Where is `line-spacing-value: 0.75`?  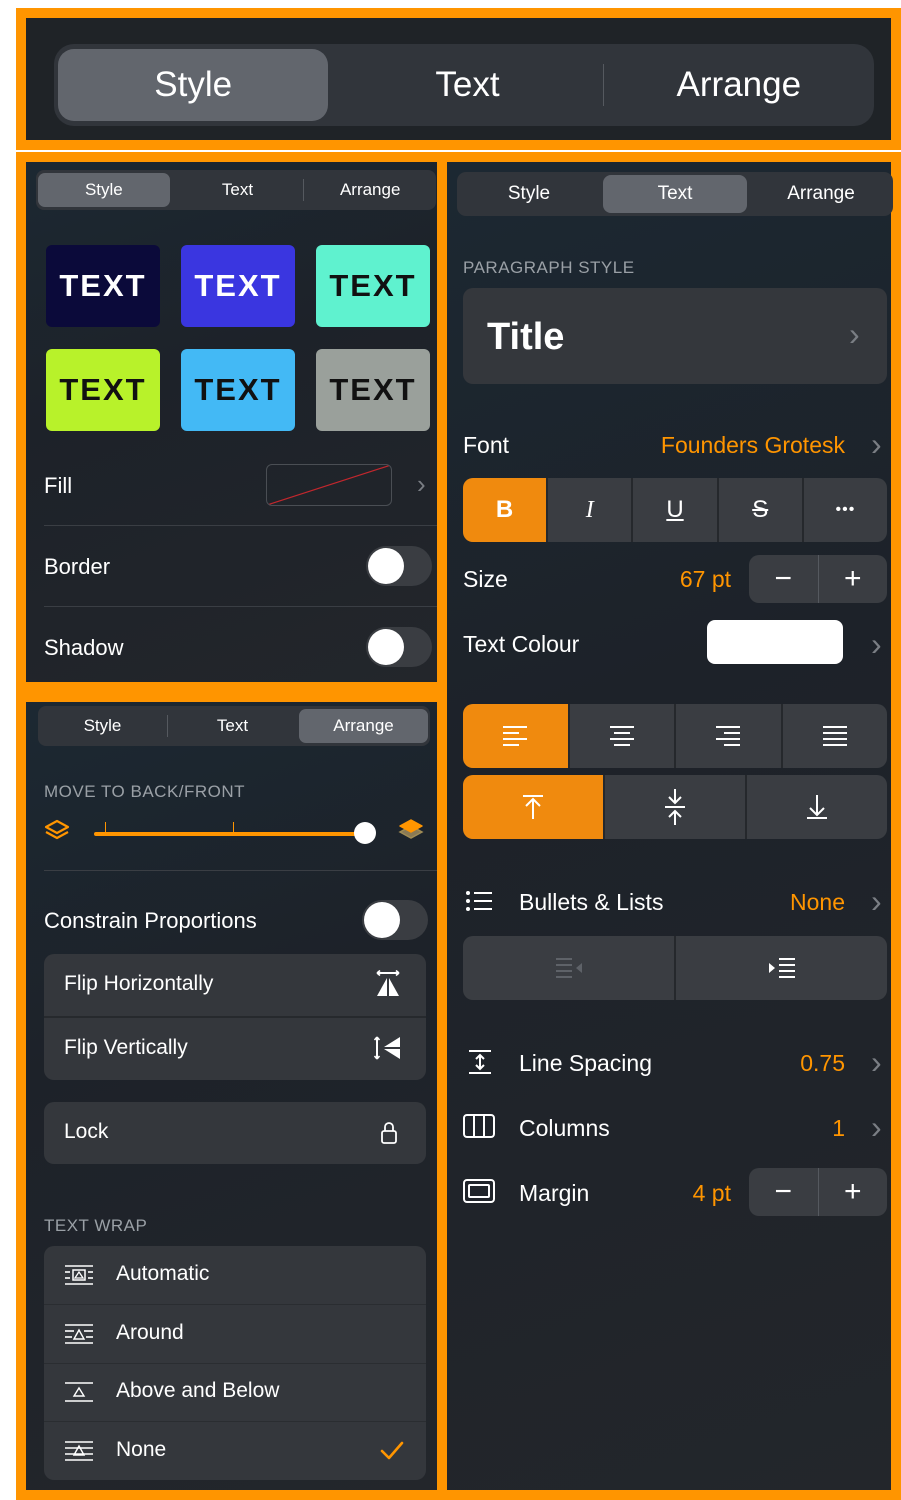
line-spacing-value: 0.75 is located at coordinates (822, 1063).